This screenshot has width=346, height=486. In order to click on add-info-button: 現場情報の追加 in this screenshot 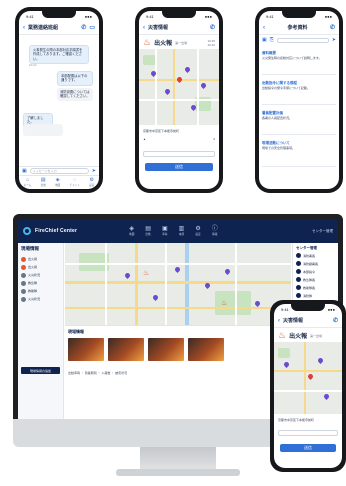, I will do `click(40, 370)`.